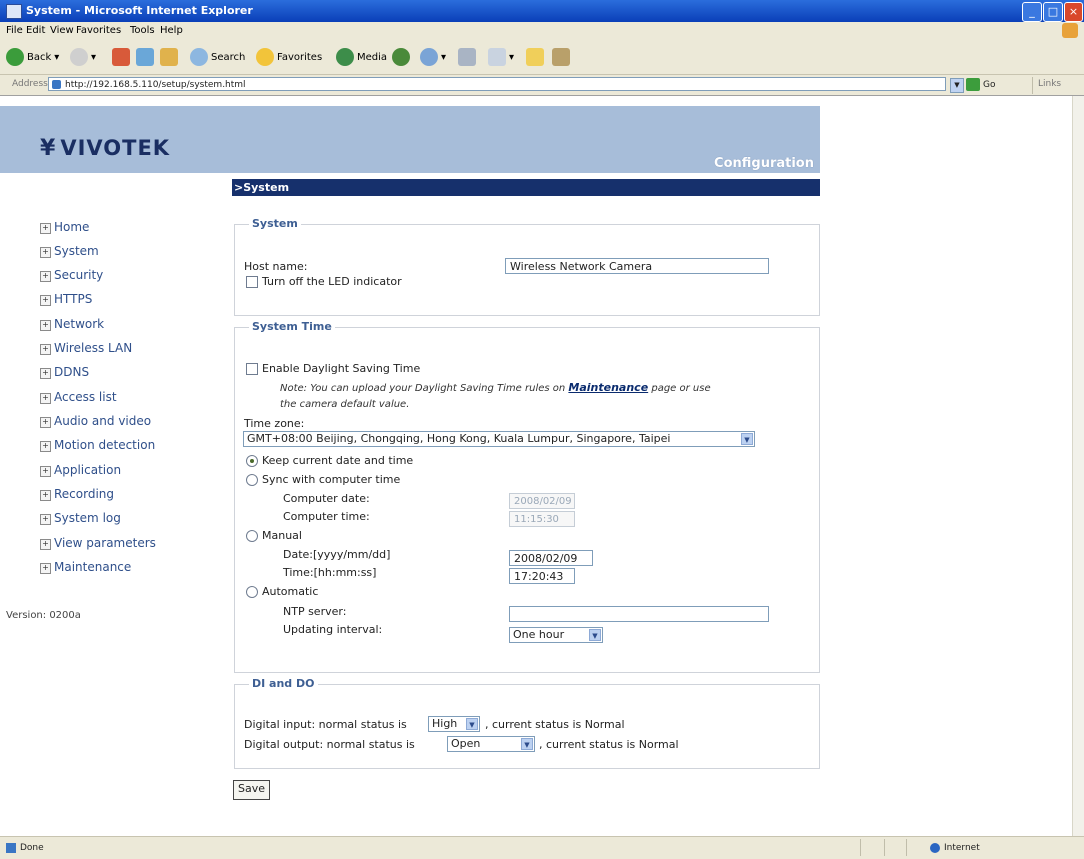 The width and height of the screenshot is (1084, 859). Describe the element at coordinates (87, 518) in the screenshot. I see `sidebar-item-label: System log` at that location.